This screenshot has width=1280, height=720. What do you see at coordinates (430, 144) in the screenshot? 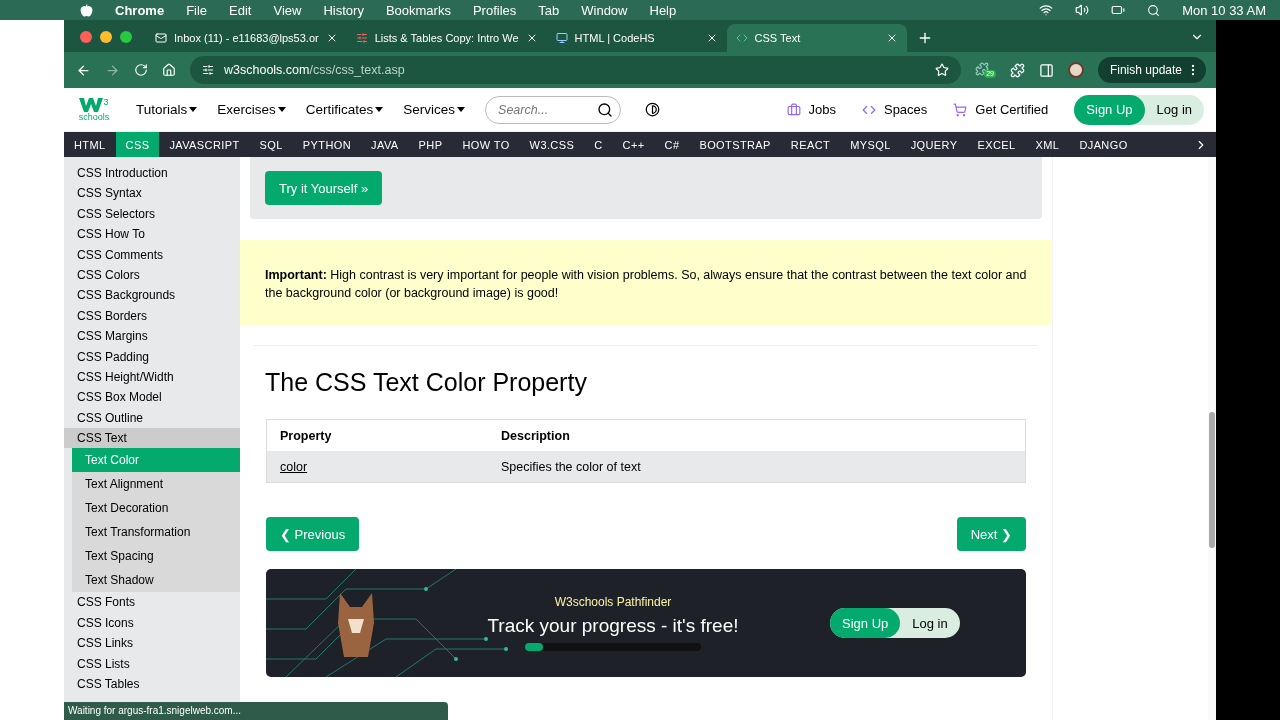
I see `topnav-item: PHP` at bounding box center [430, 144].